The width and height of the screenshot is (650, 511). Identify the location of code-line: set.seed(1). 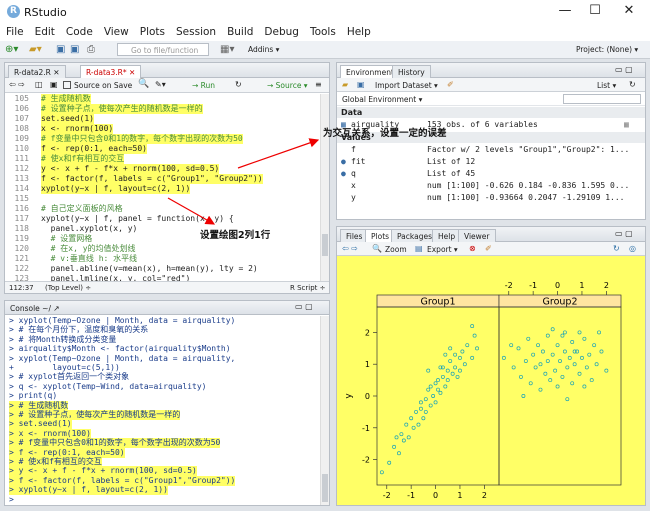
(67, 119).